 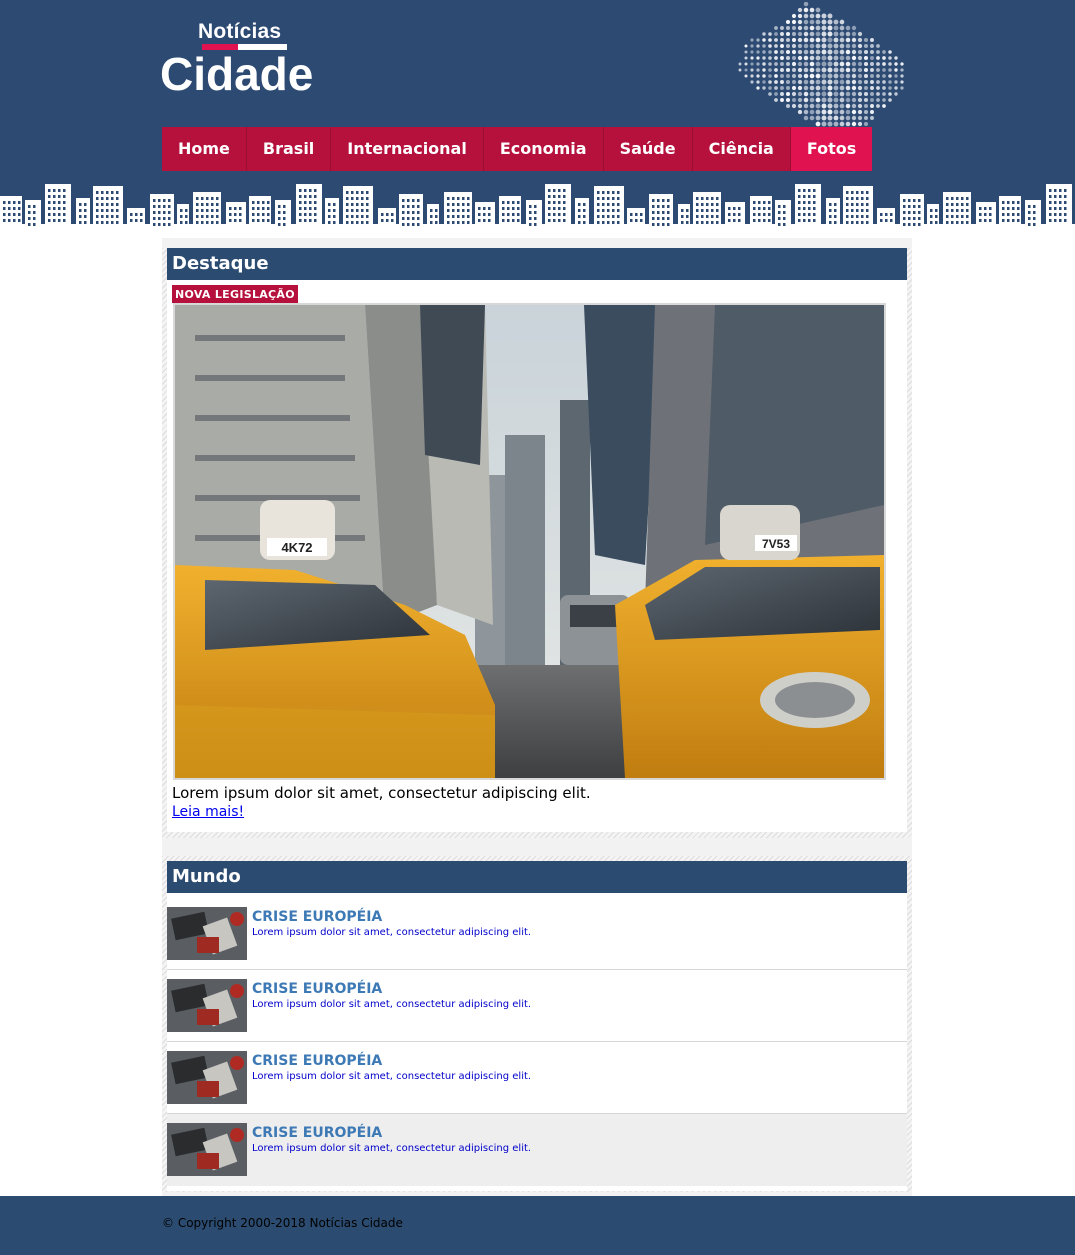 What do you see at coordinates (208, 812) in the screenshot?
I see `read-more-link: Leia mais!` at bounding box center [208, 812].